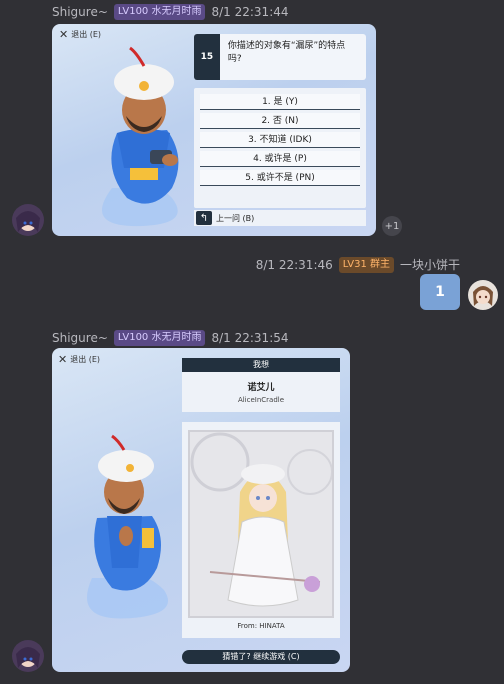  What do you see at coordinates (250, 12) in the screenshot?
I see `timestamp: 8/1 22:31:44` at bounding box center [250, 12].